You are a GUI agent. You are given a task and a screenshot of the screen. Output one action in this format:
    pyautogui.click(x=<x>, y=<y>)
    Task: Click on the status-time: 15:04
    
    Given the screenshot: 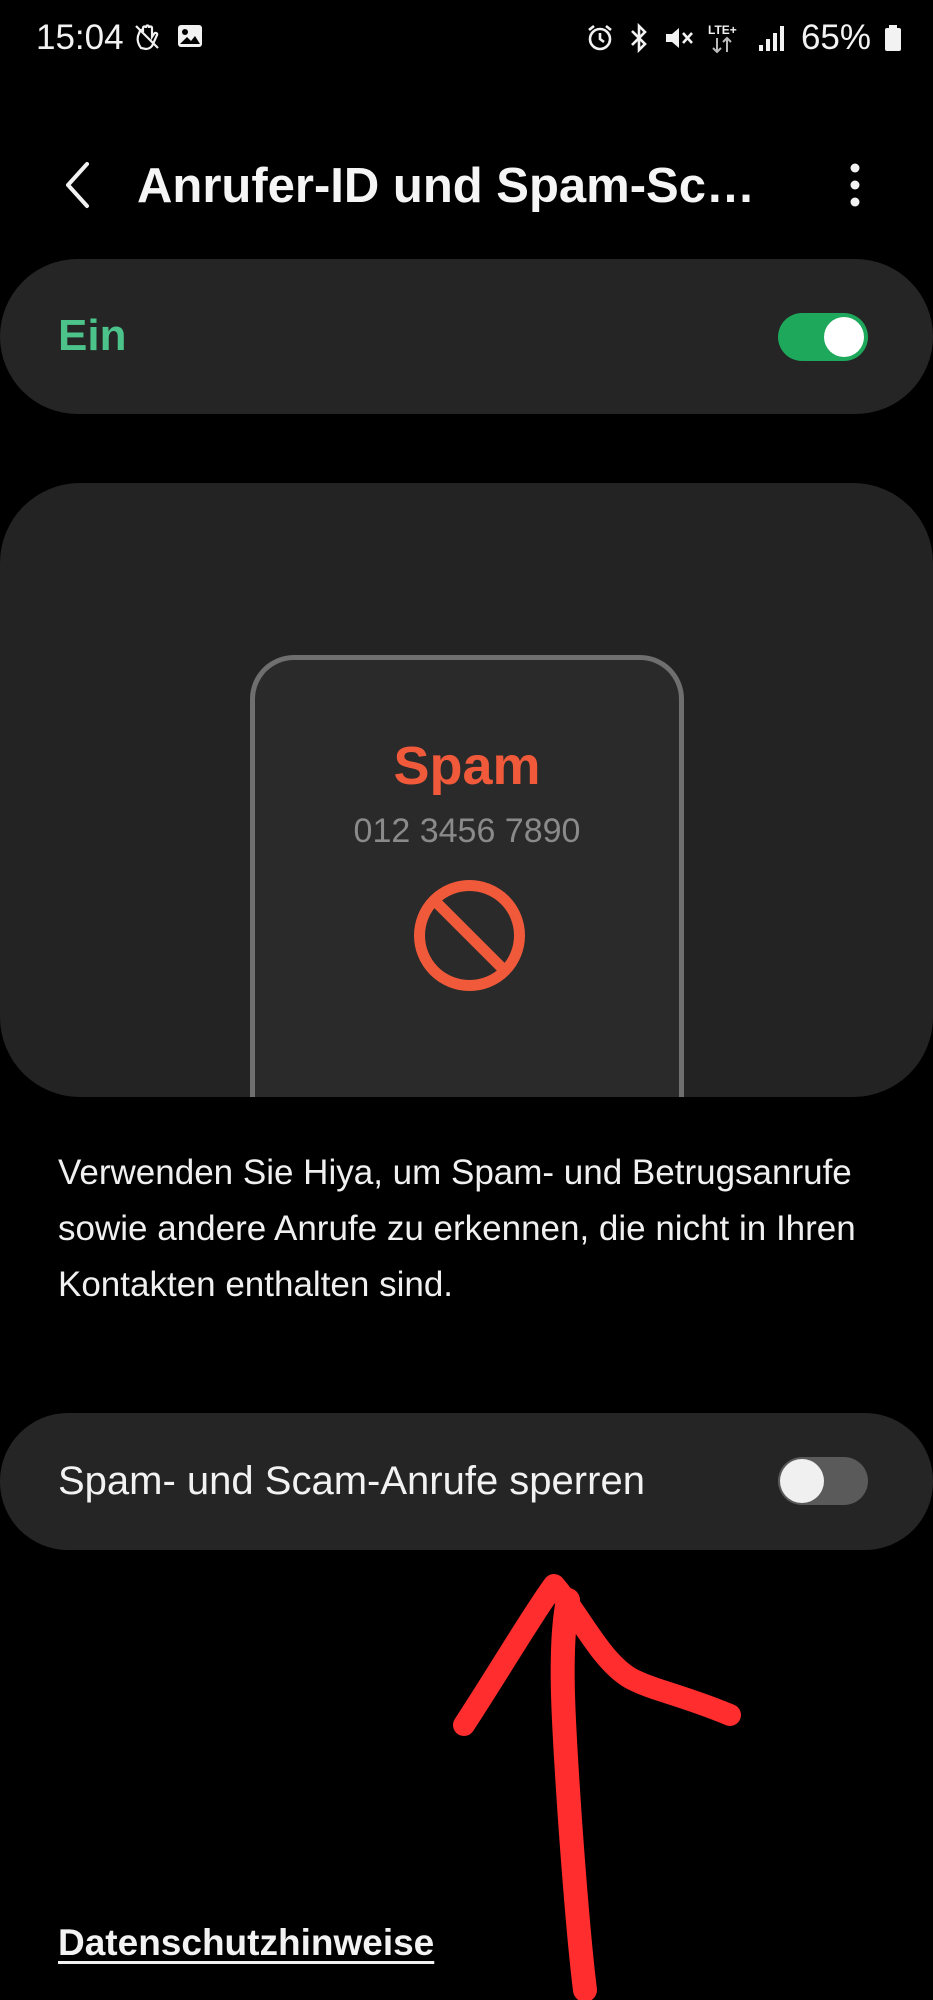 What is the action you would take?
    pyautogui.click(x=80, y=37)
    